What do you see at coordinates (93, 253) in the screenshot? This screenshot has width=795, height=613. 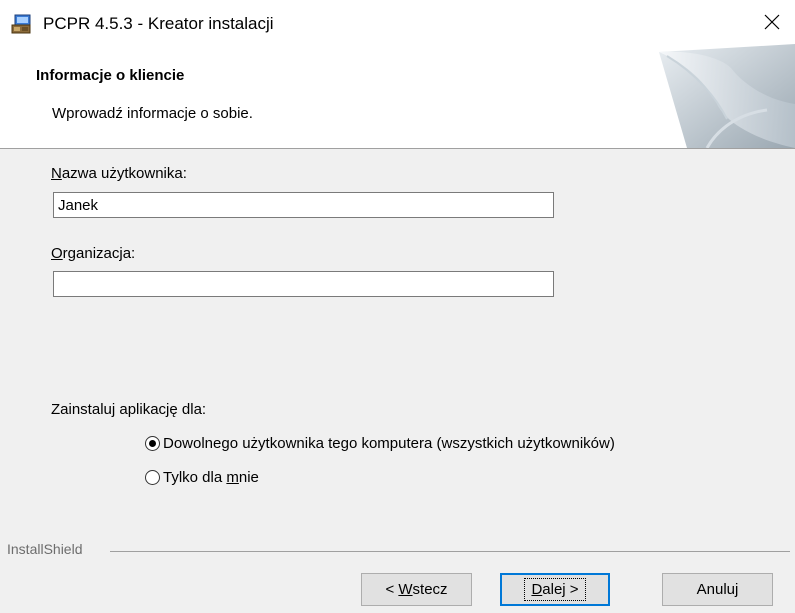 I see `organization-label: Organizacja:` at bounding box center [93, 253].